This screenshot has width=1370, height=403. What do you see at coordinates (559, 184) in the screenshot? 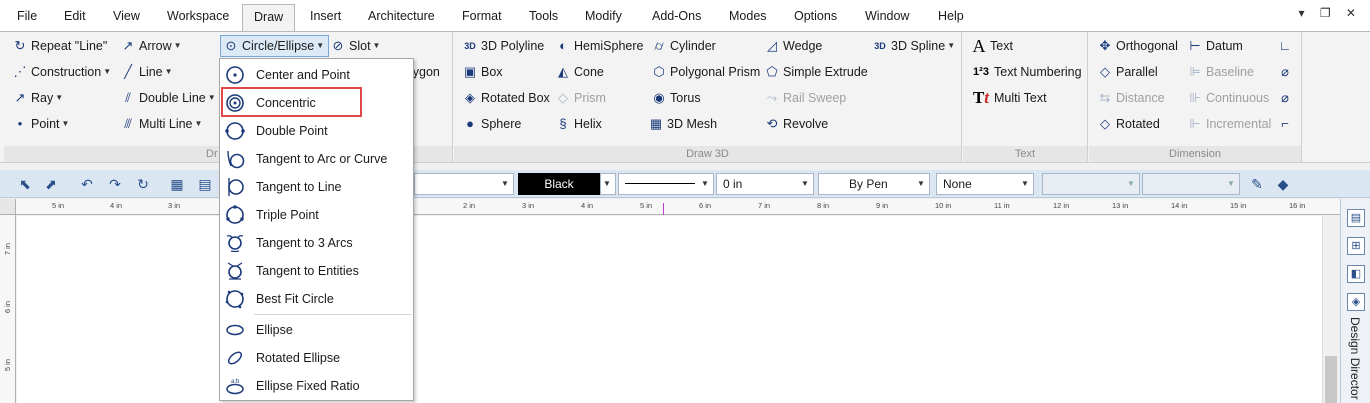
I see `color-swatch: Black` at bounding box center [559, 184].